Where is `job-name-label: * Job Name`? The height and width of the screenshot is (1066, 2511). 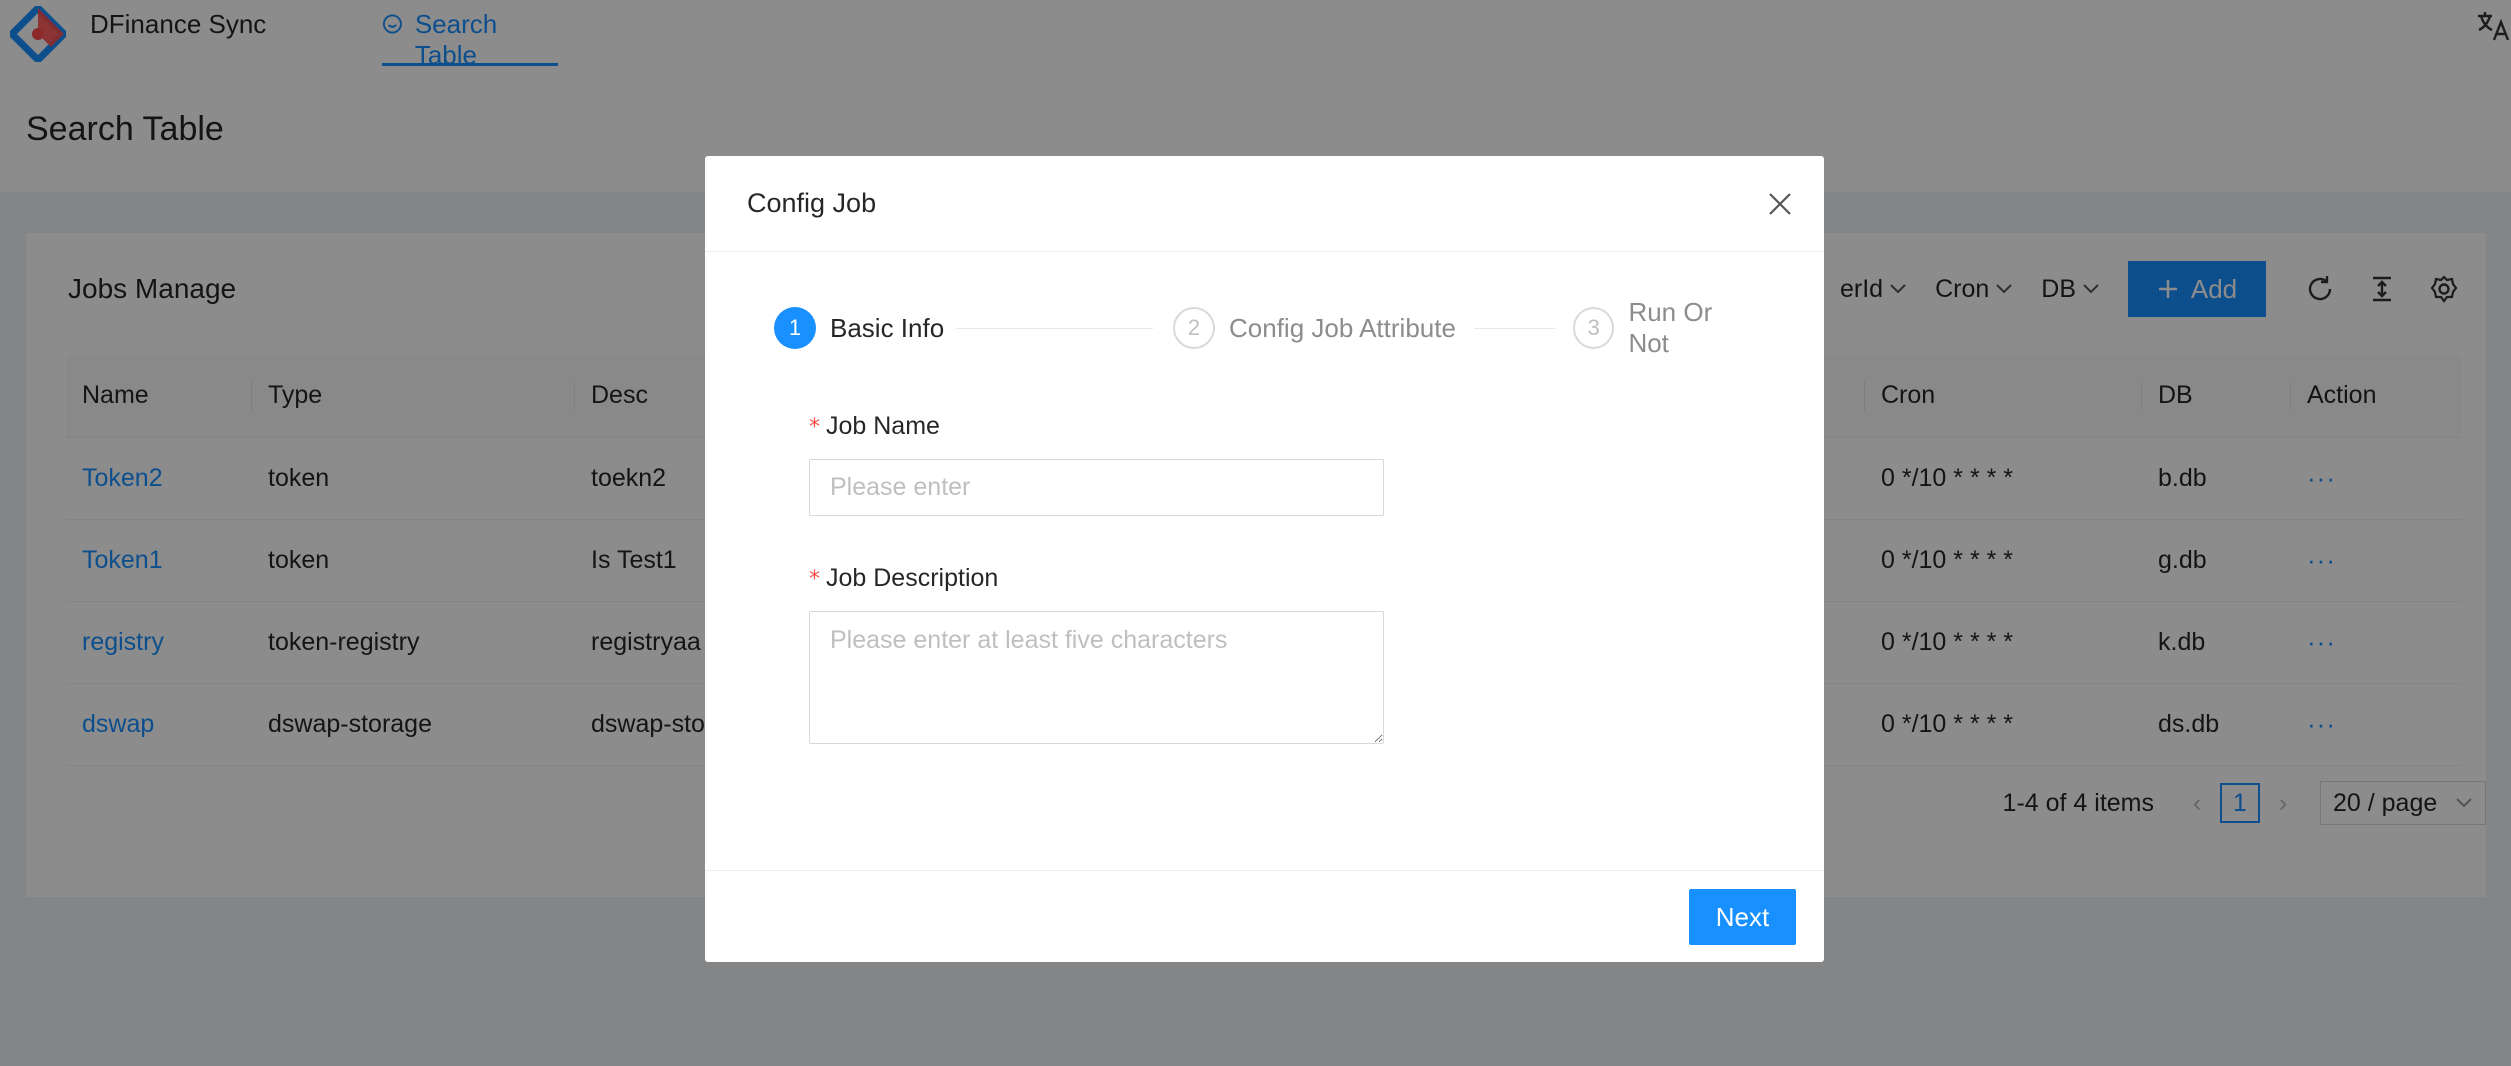
job-name-label: * Job Name is located at coordinates (874, 426).